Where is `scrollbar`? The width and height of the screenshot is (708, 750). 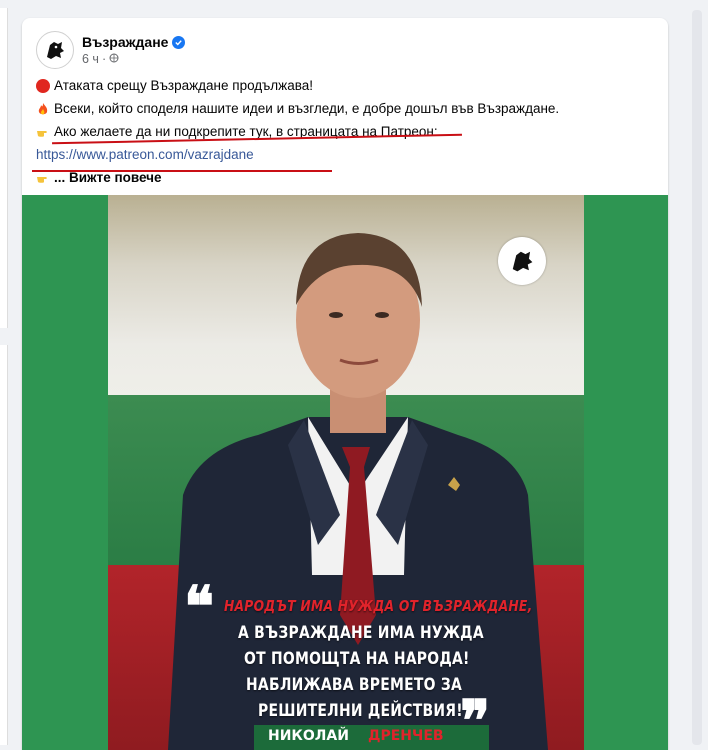
scrollbar is located at coordinates (697, 377).